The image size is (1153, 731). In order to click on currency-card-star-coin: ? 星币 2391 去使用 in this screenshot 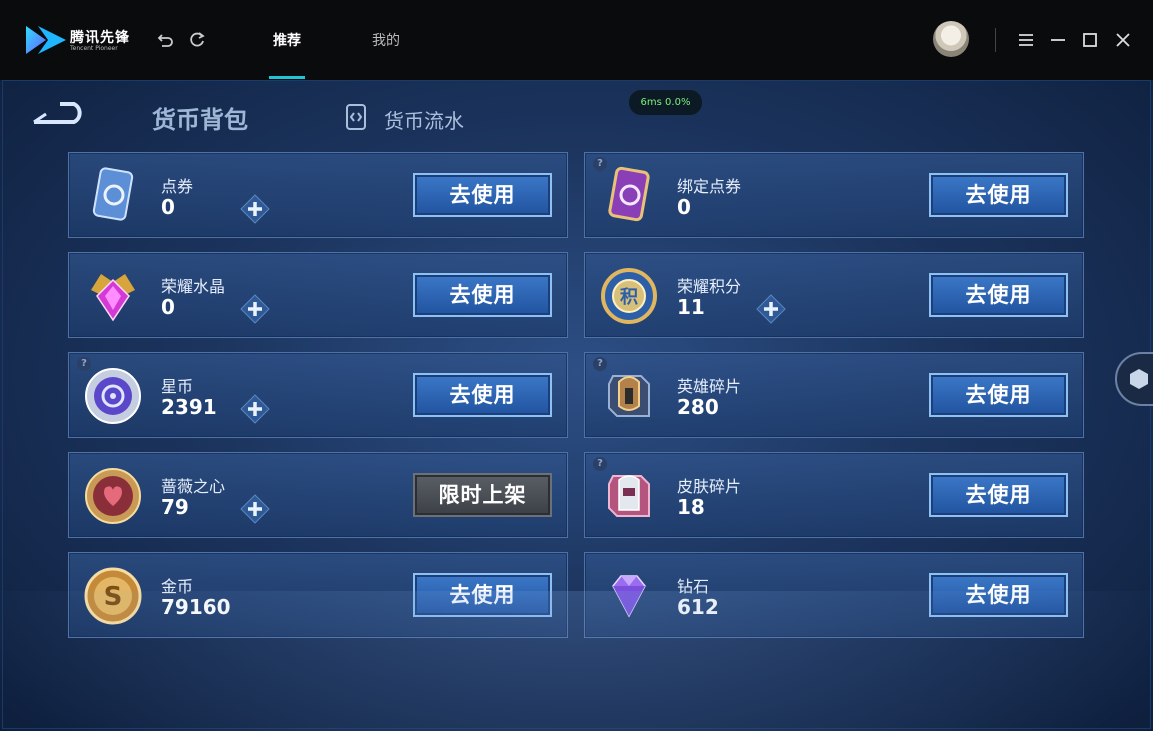, I will do `click(318, 395)`.